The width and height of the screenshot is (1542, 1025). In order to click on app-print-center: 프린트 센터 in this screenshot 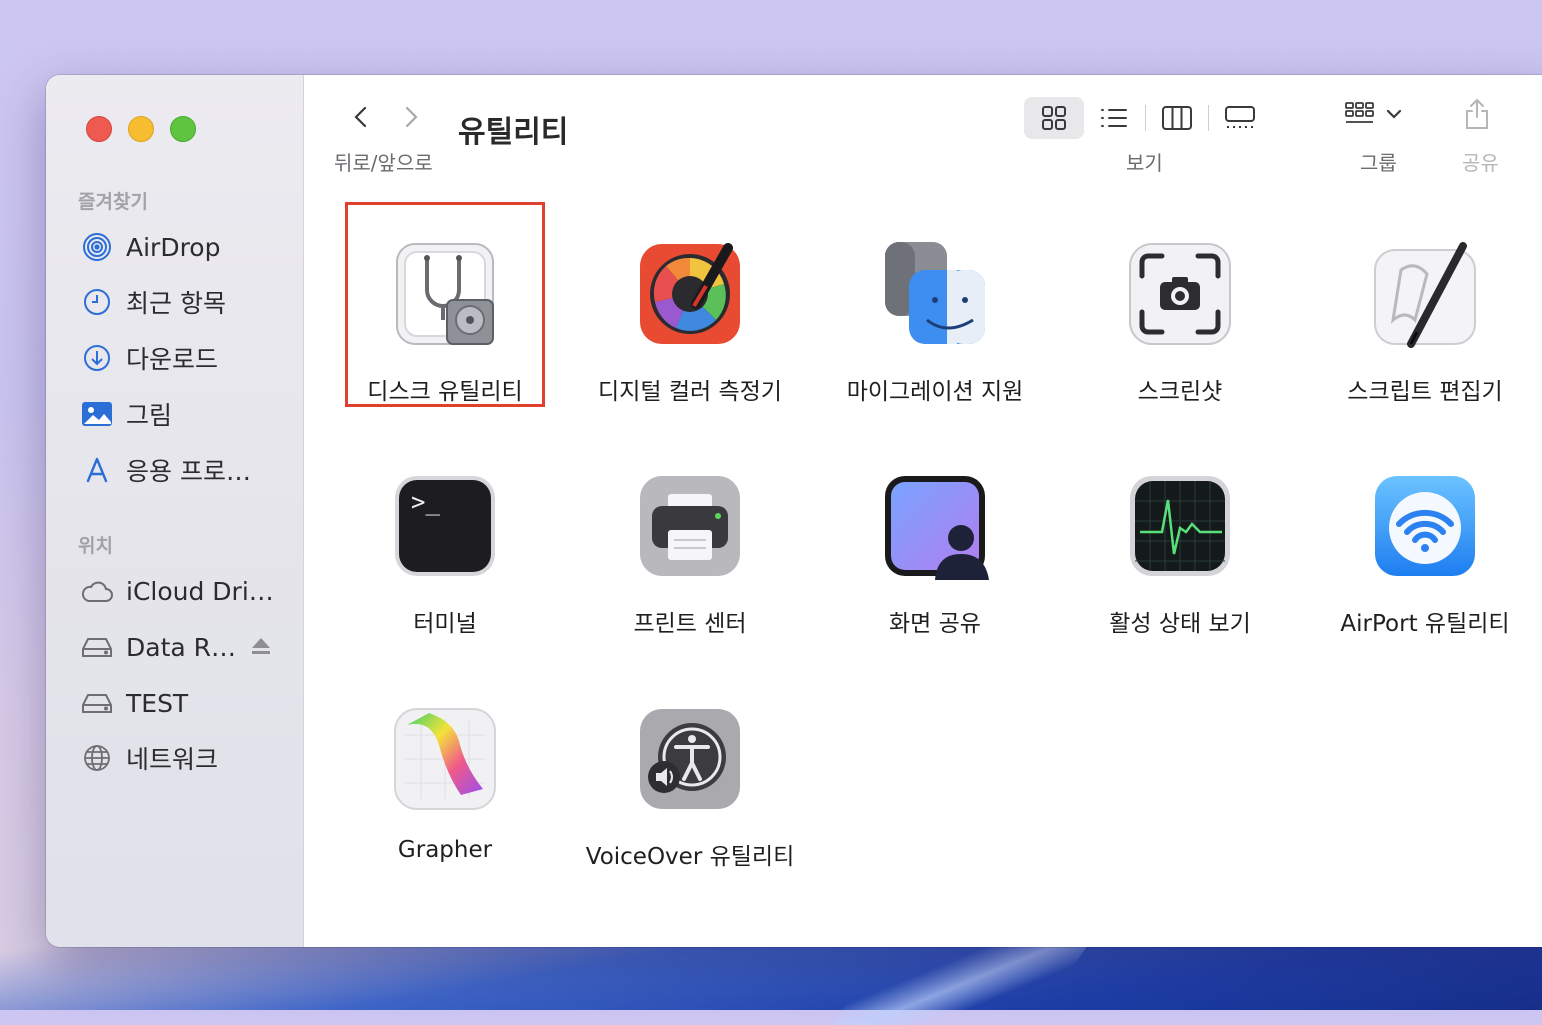, I will do `click(690, 555)`.